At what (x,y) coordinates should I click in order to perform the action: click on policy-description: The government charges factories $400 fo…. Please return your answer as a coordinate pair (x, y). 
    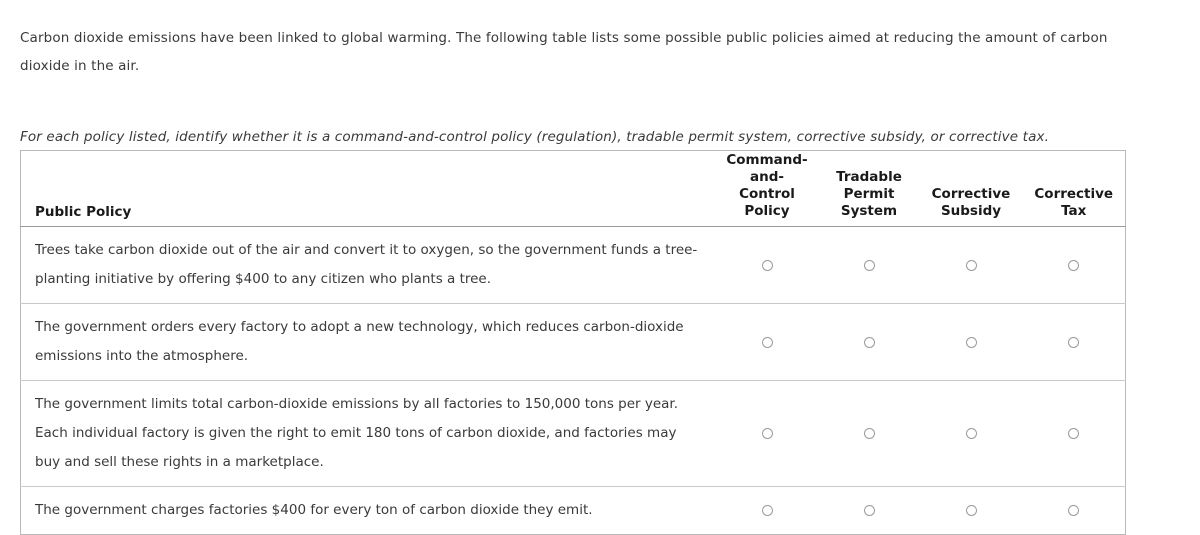
    Looking at the image, I should click on (367, 510).